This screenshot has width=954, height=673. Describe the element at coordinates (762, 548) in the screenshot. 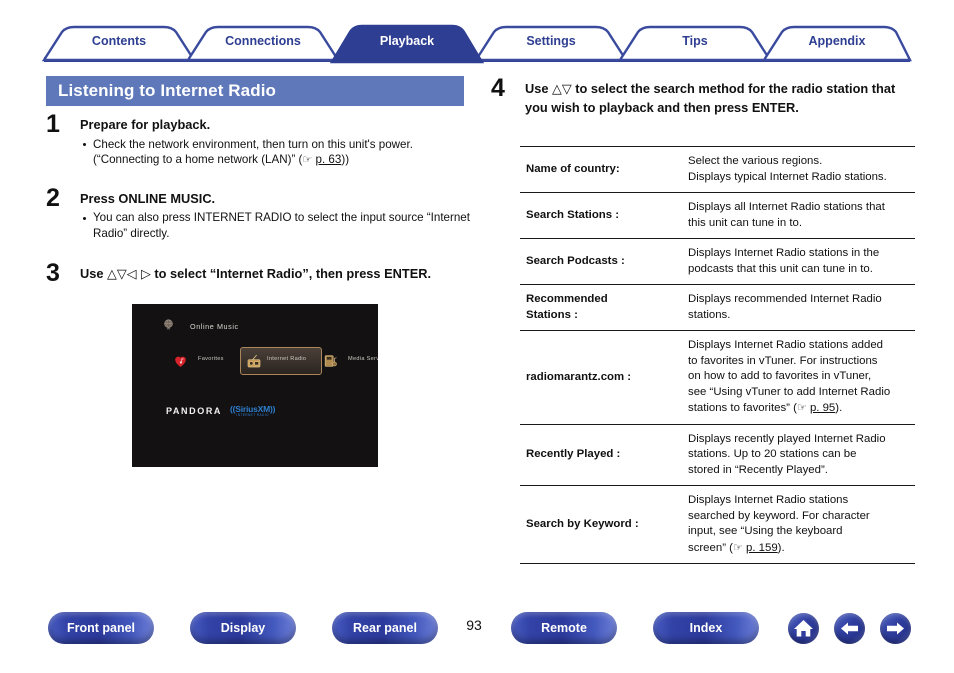

I see `page-ref-number: p. 159` at that location.